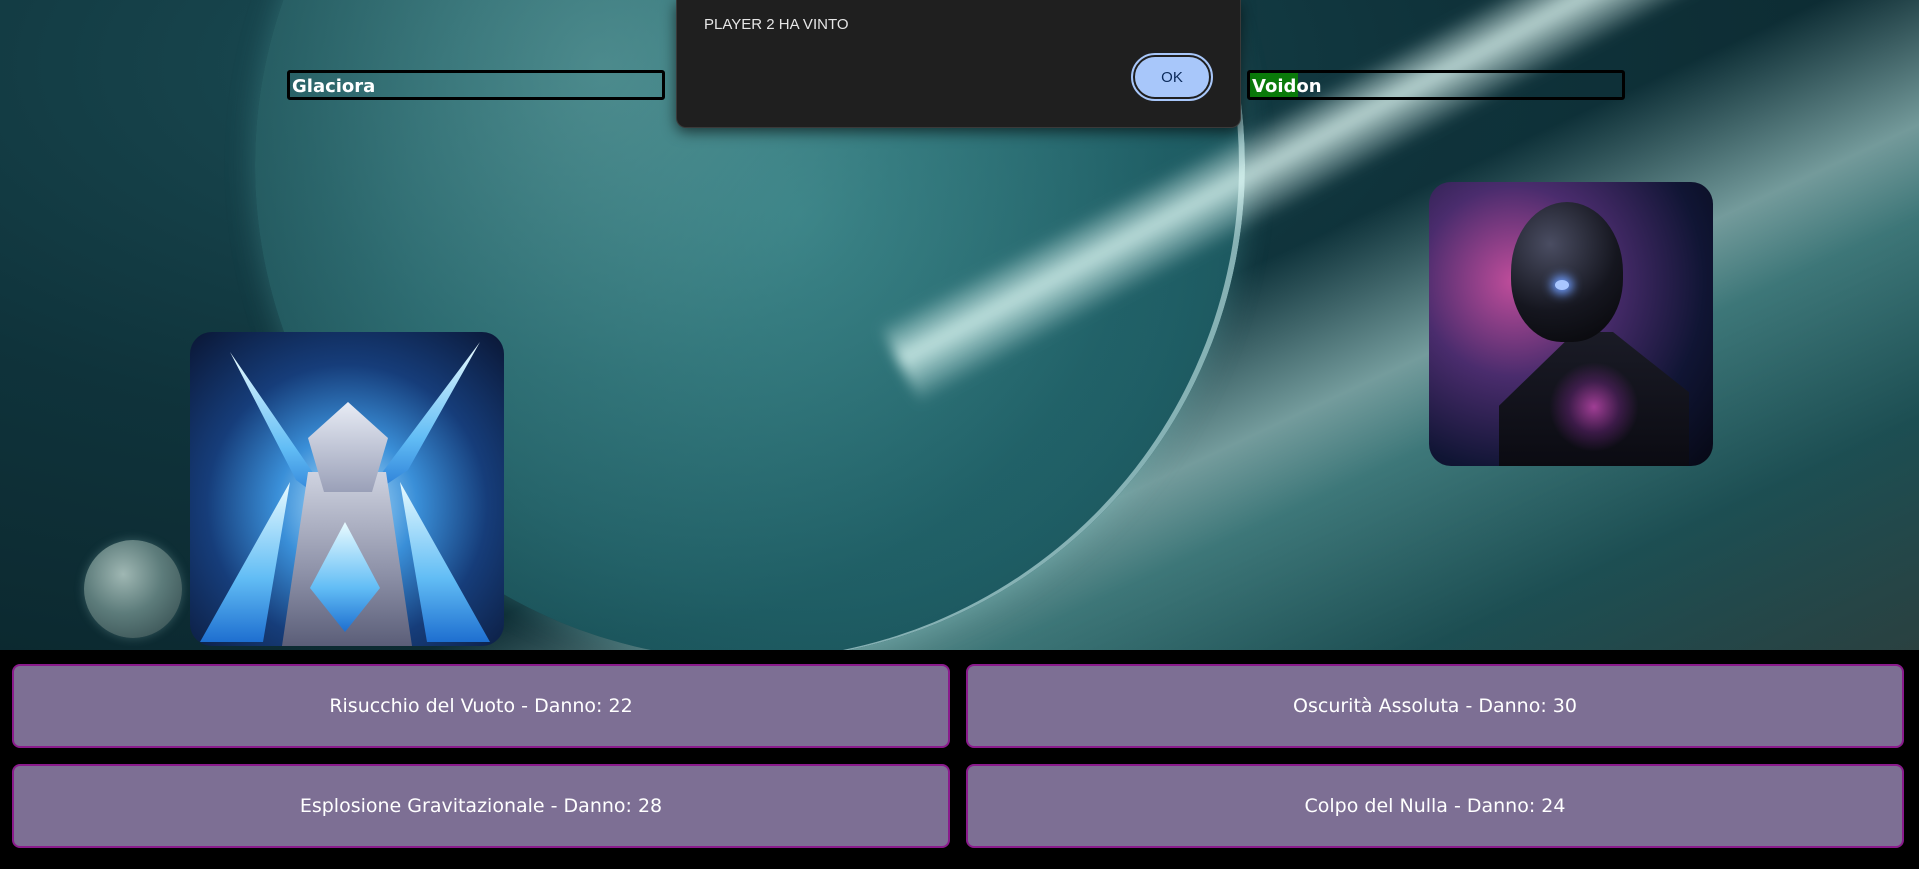 The height and width of the screenshot is (869, 1919). Describe the element at coordinates (133, 589) in the screenshot. I see `moon` at that location.